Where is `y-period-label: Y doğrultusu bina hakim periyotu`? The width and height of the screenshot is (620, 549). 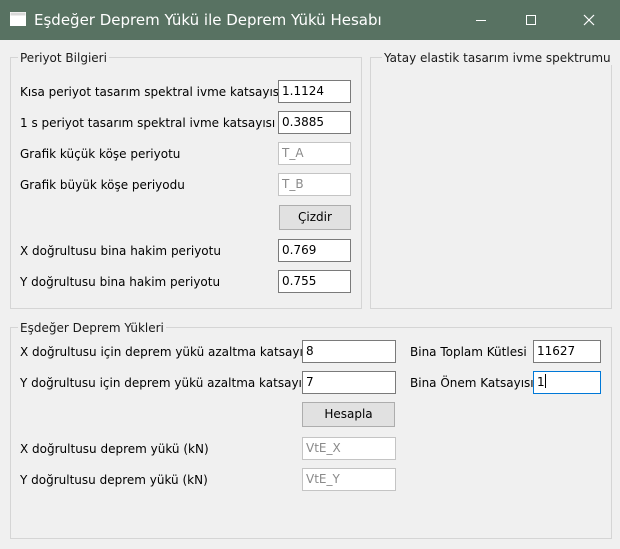 y-period-label: Y doğrultusu bina hakim periyotu is located at coordinates (120, 282).